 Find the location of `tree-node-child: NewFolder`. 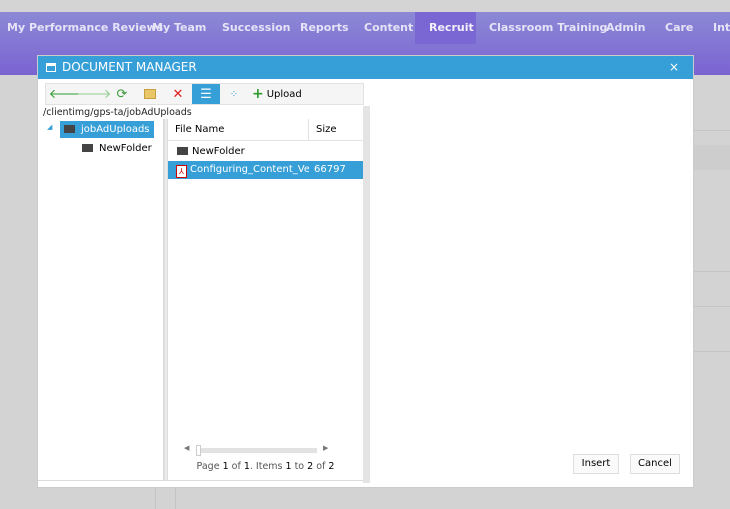

tree-node-child: NewFolder is located at coordinates (117, 148).